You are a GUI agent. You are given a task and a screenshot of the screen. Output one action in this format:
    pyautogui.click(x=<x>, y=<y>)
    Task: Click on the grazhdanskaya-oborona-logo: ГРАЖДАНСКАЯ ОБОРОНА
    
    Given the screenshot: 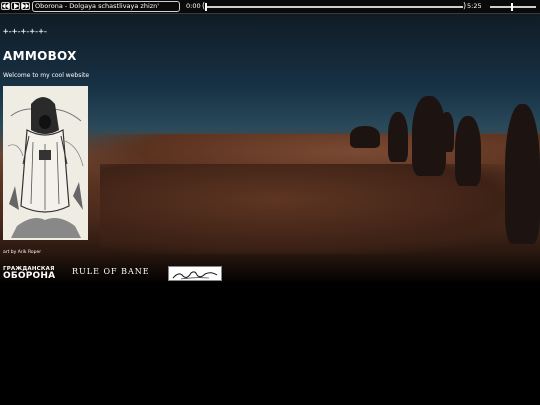 What is the action you would take?
    pyautogui.click(x=33, y=274)
    